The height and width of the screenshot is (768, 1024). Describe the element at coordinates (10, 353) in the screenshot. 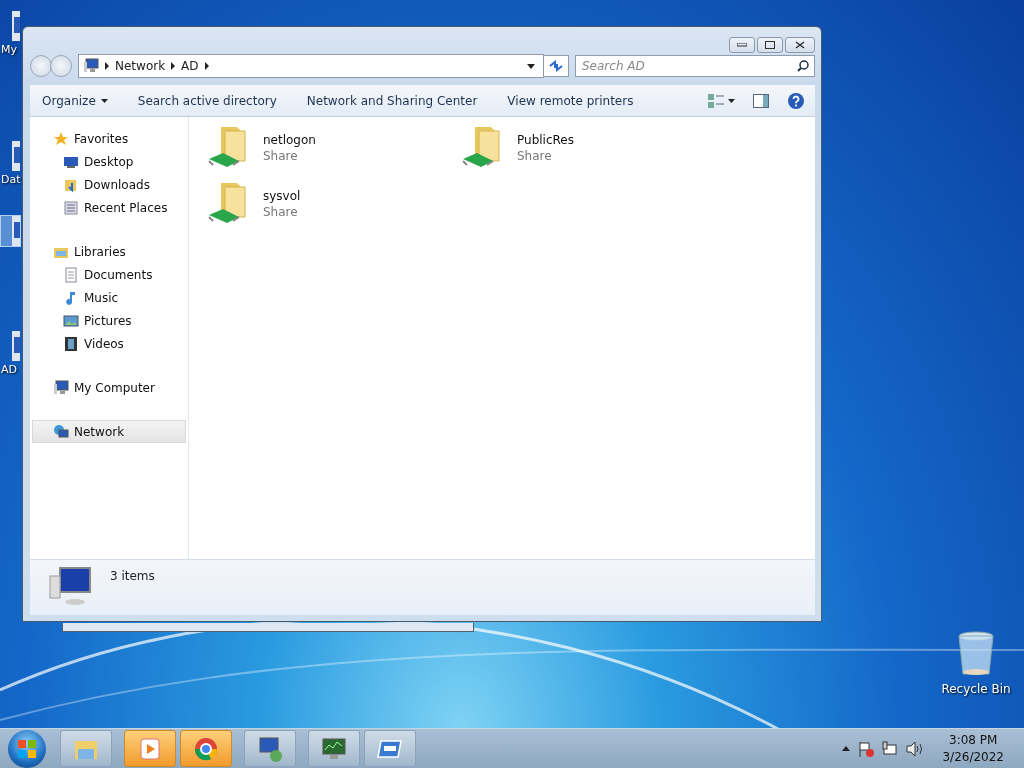

I see `desktop-icon: AD` at that location.